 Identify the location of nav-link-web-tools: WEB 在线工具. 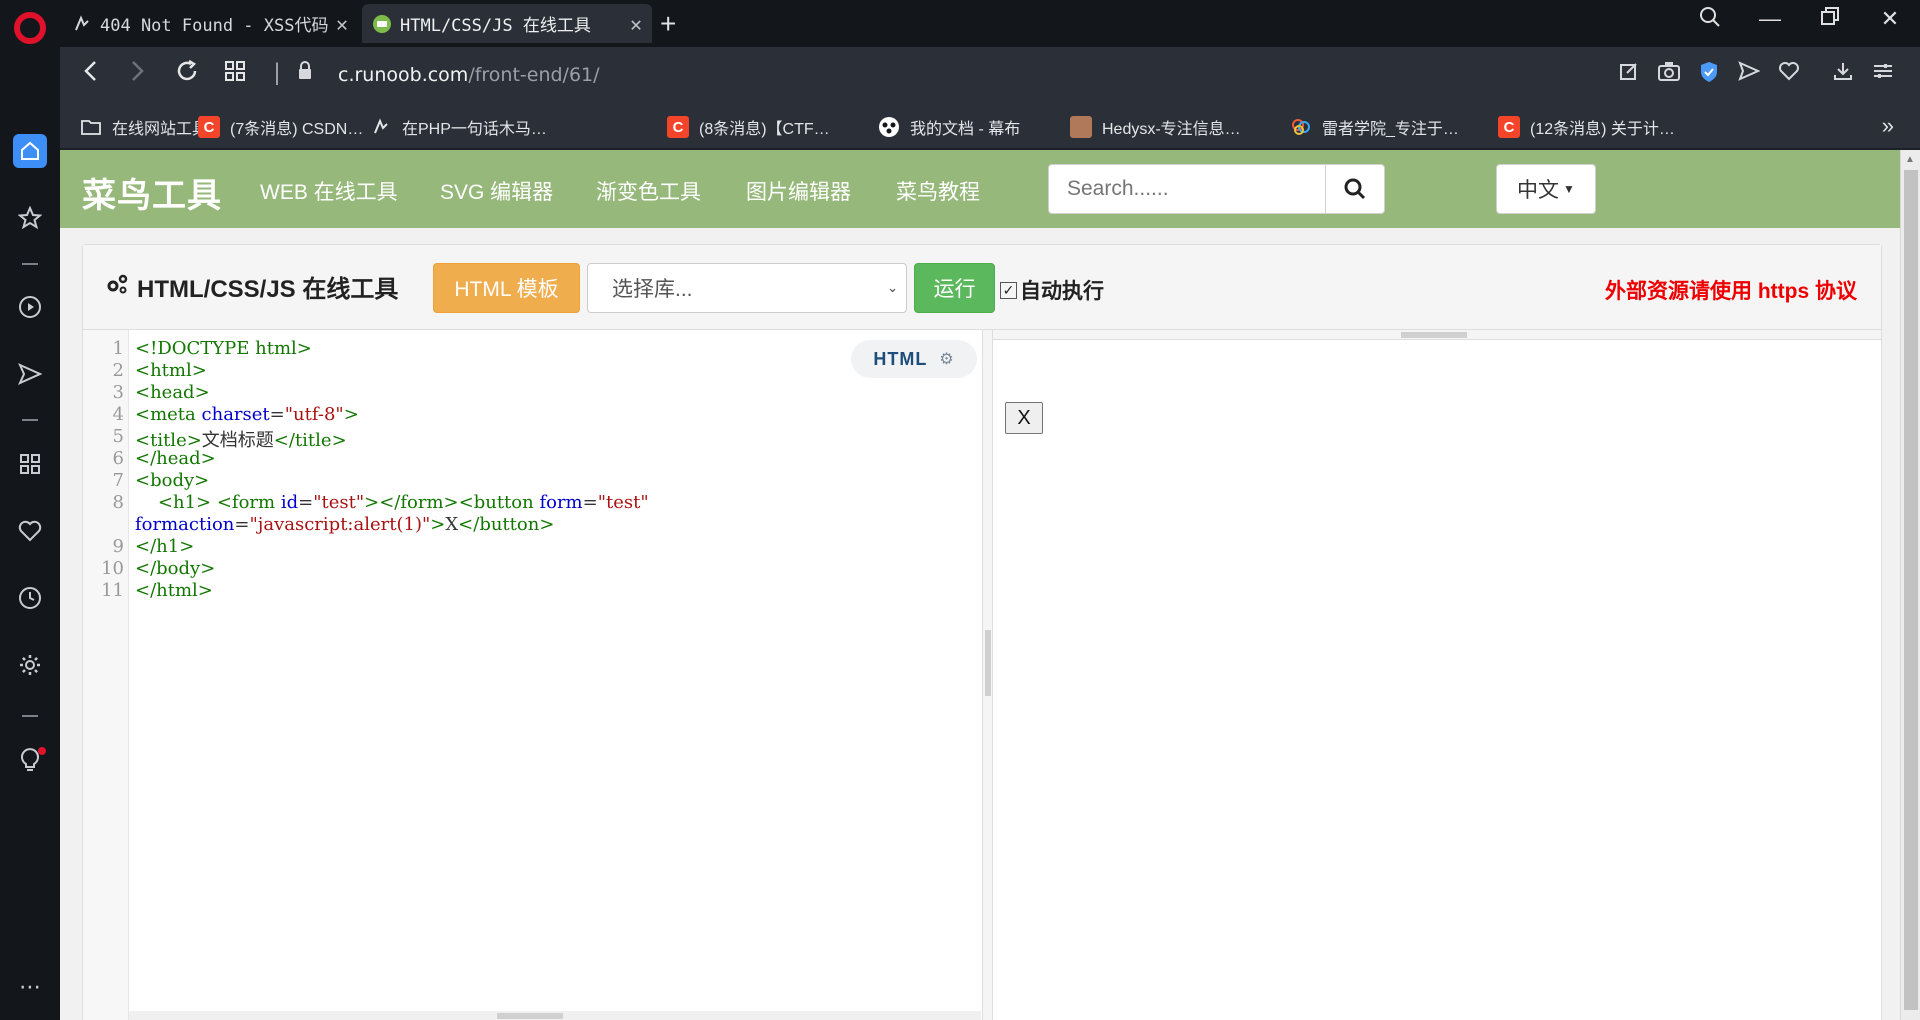
(329, 191).